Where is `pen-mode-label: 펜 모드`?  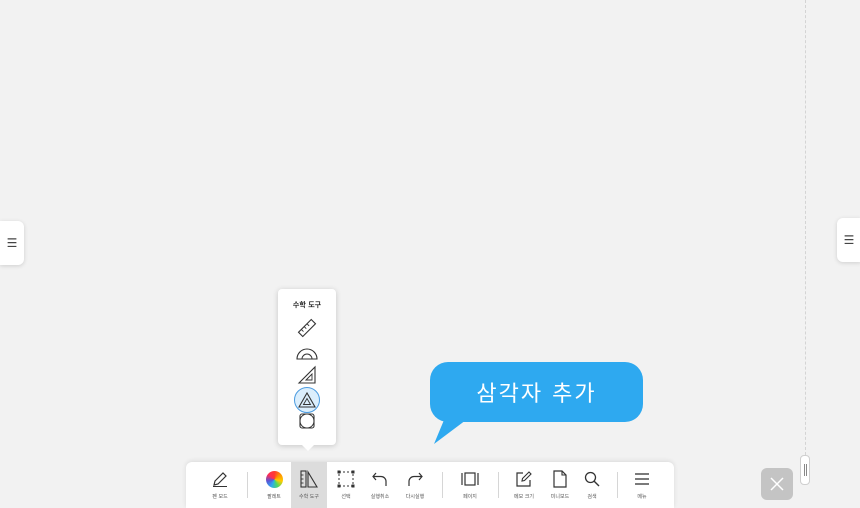
pen-mode-label: 펜 모드 is located at coordinates (220, 497).